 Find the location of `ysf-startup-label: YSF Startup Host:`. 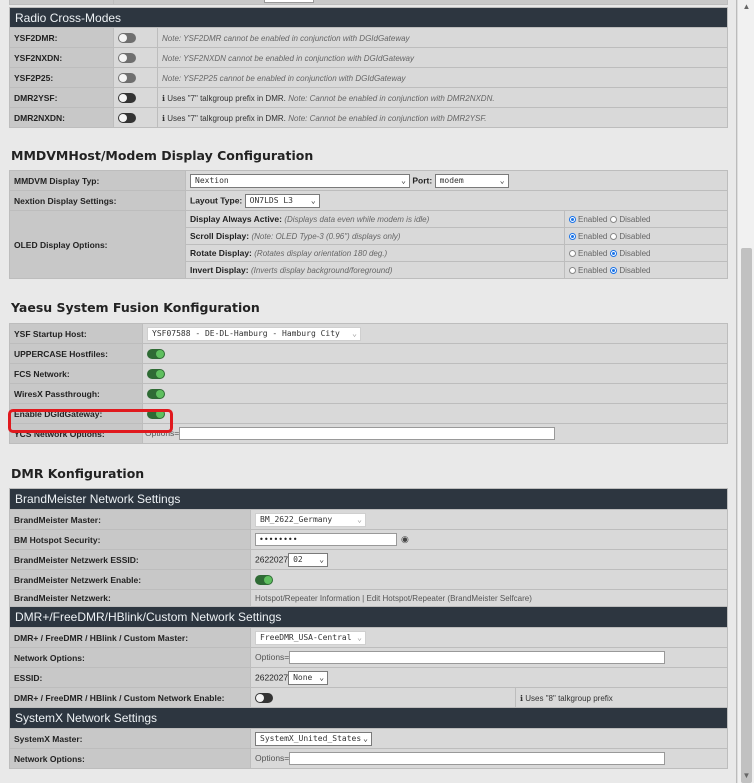

ysf-startup-label: YSF Startup Host: is located at coordinates (76, 333).